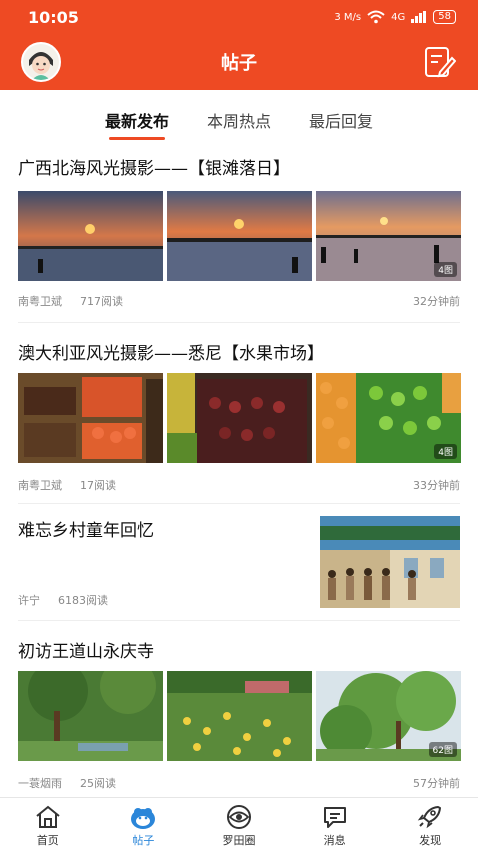 This screenshot has height=850, width=478. I want to click on post-meta: 许宁 6183阅读, so click(63, 600).